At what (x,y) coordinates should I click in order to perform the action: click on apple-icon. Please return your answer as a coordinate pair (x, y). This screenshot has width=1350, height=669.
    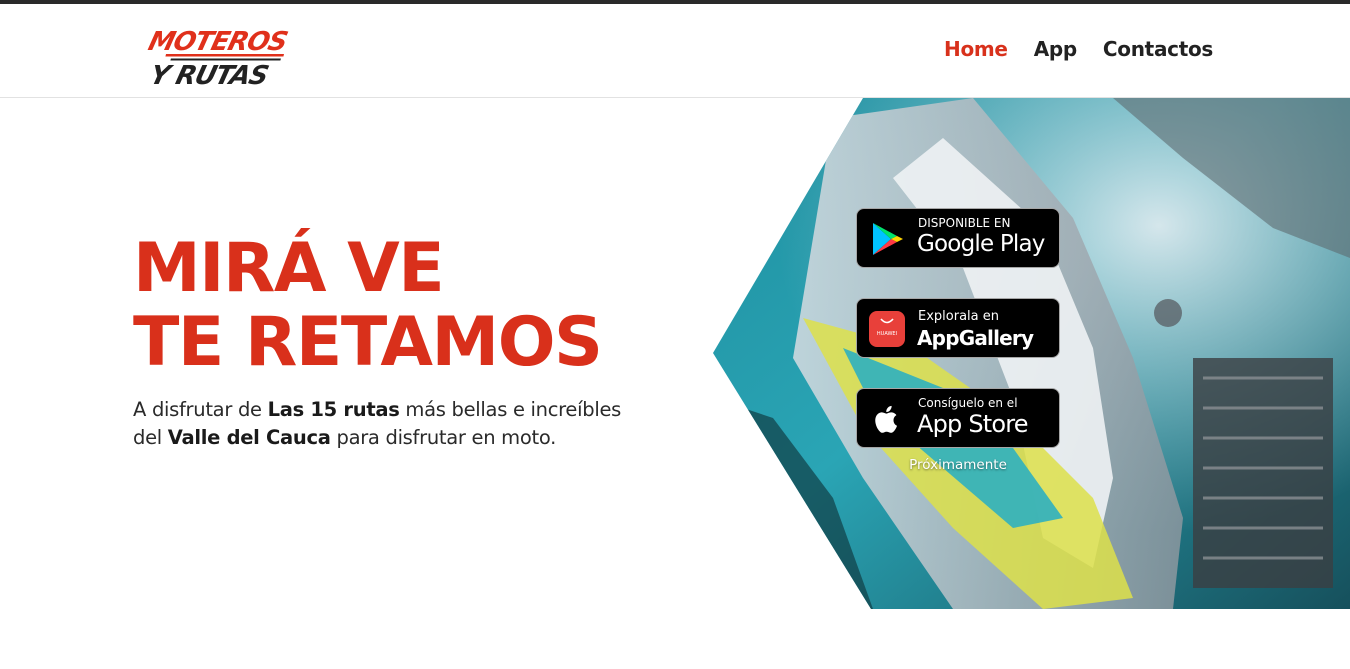
    Looking at the image, I should click on (886, 419).